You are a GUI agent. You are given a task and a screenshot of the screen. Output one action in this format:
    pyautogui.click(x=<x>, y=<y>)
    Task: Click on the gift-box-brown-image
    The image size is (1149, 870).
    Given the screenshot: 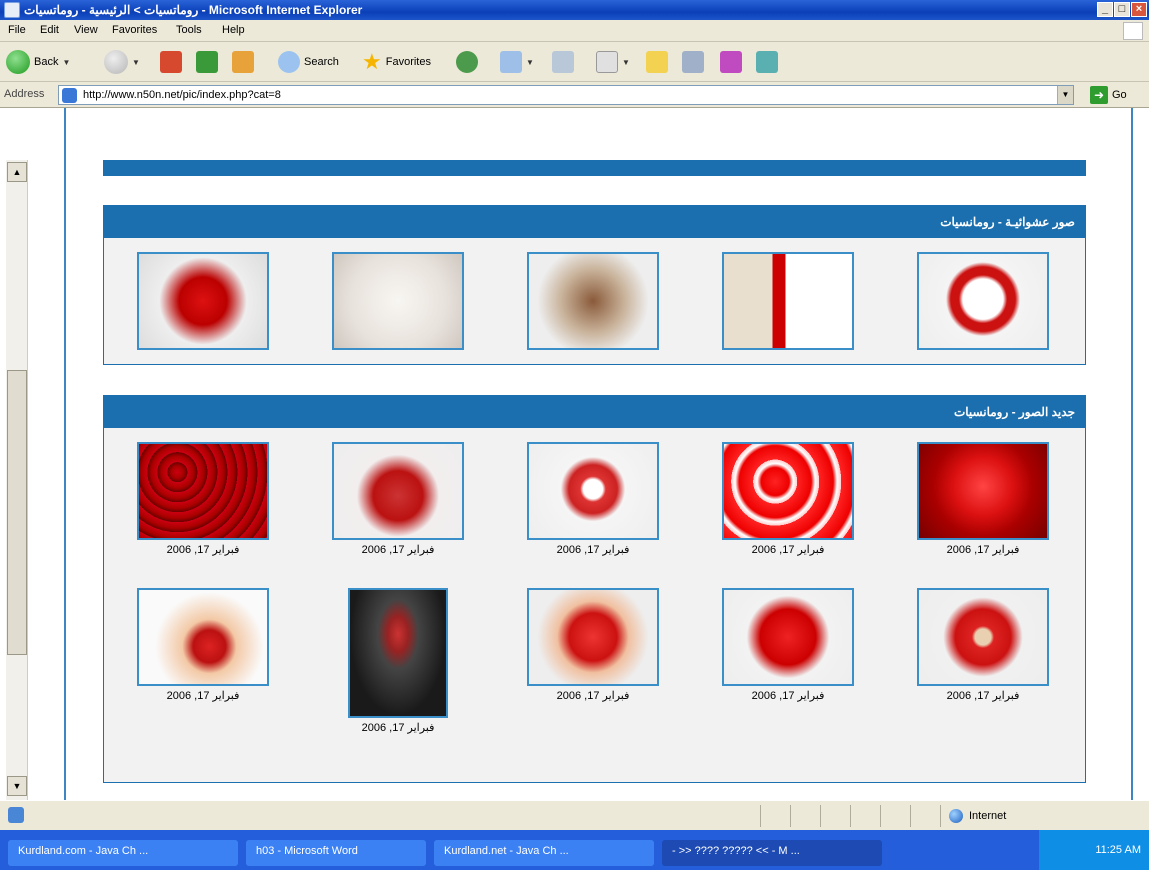 What is the action you would take?
    pyautogui.click(x=593, y=301)
    